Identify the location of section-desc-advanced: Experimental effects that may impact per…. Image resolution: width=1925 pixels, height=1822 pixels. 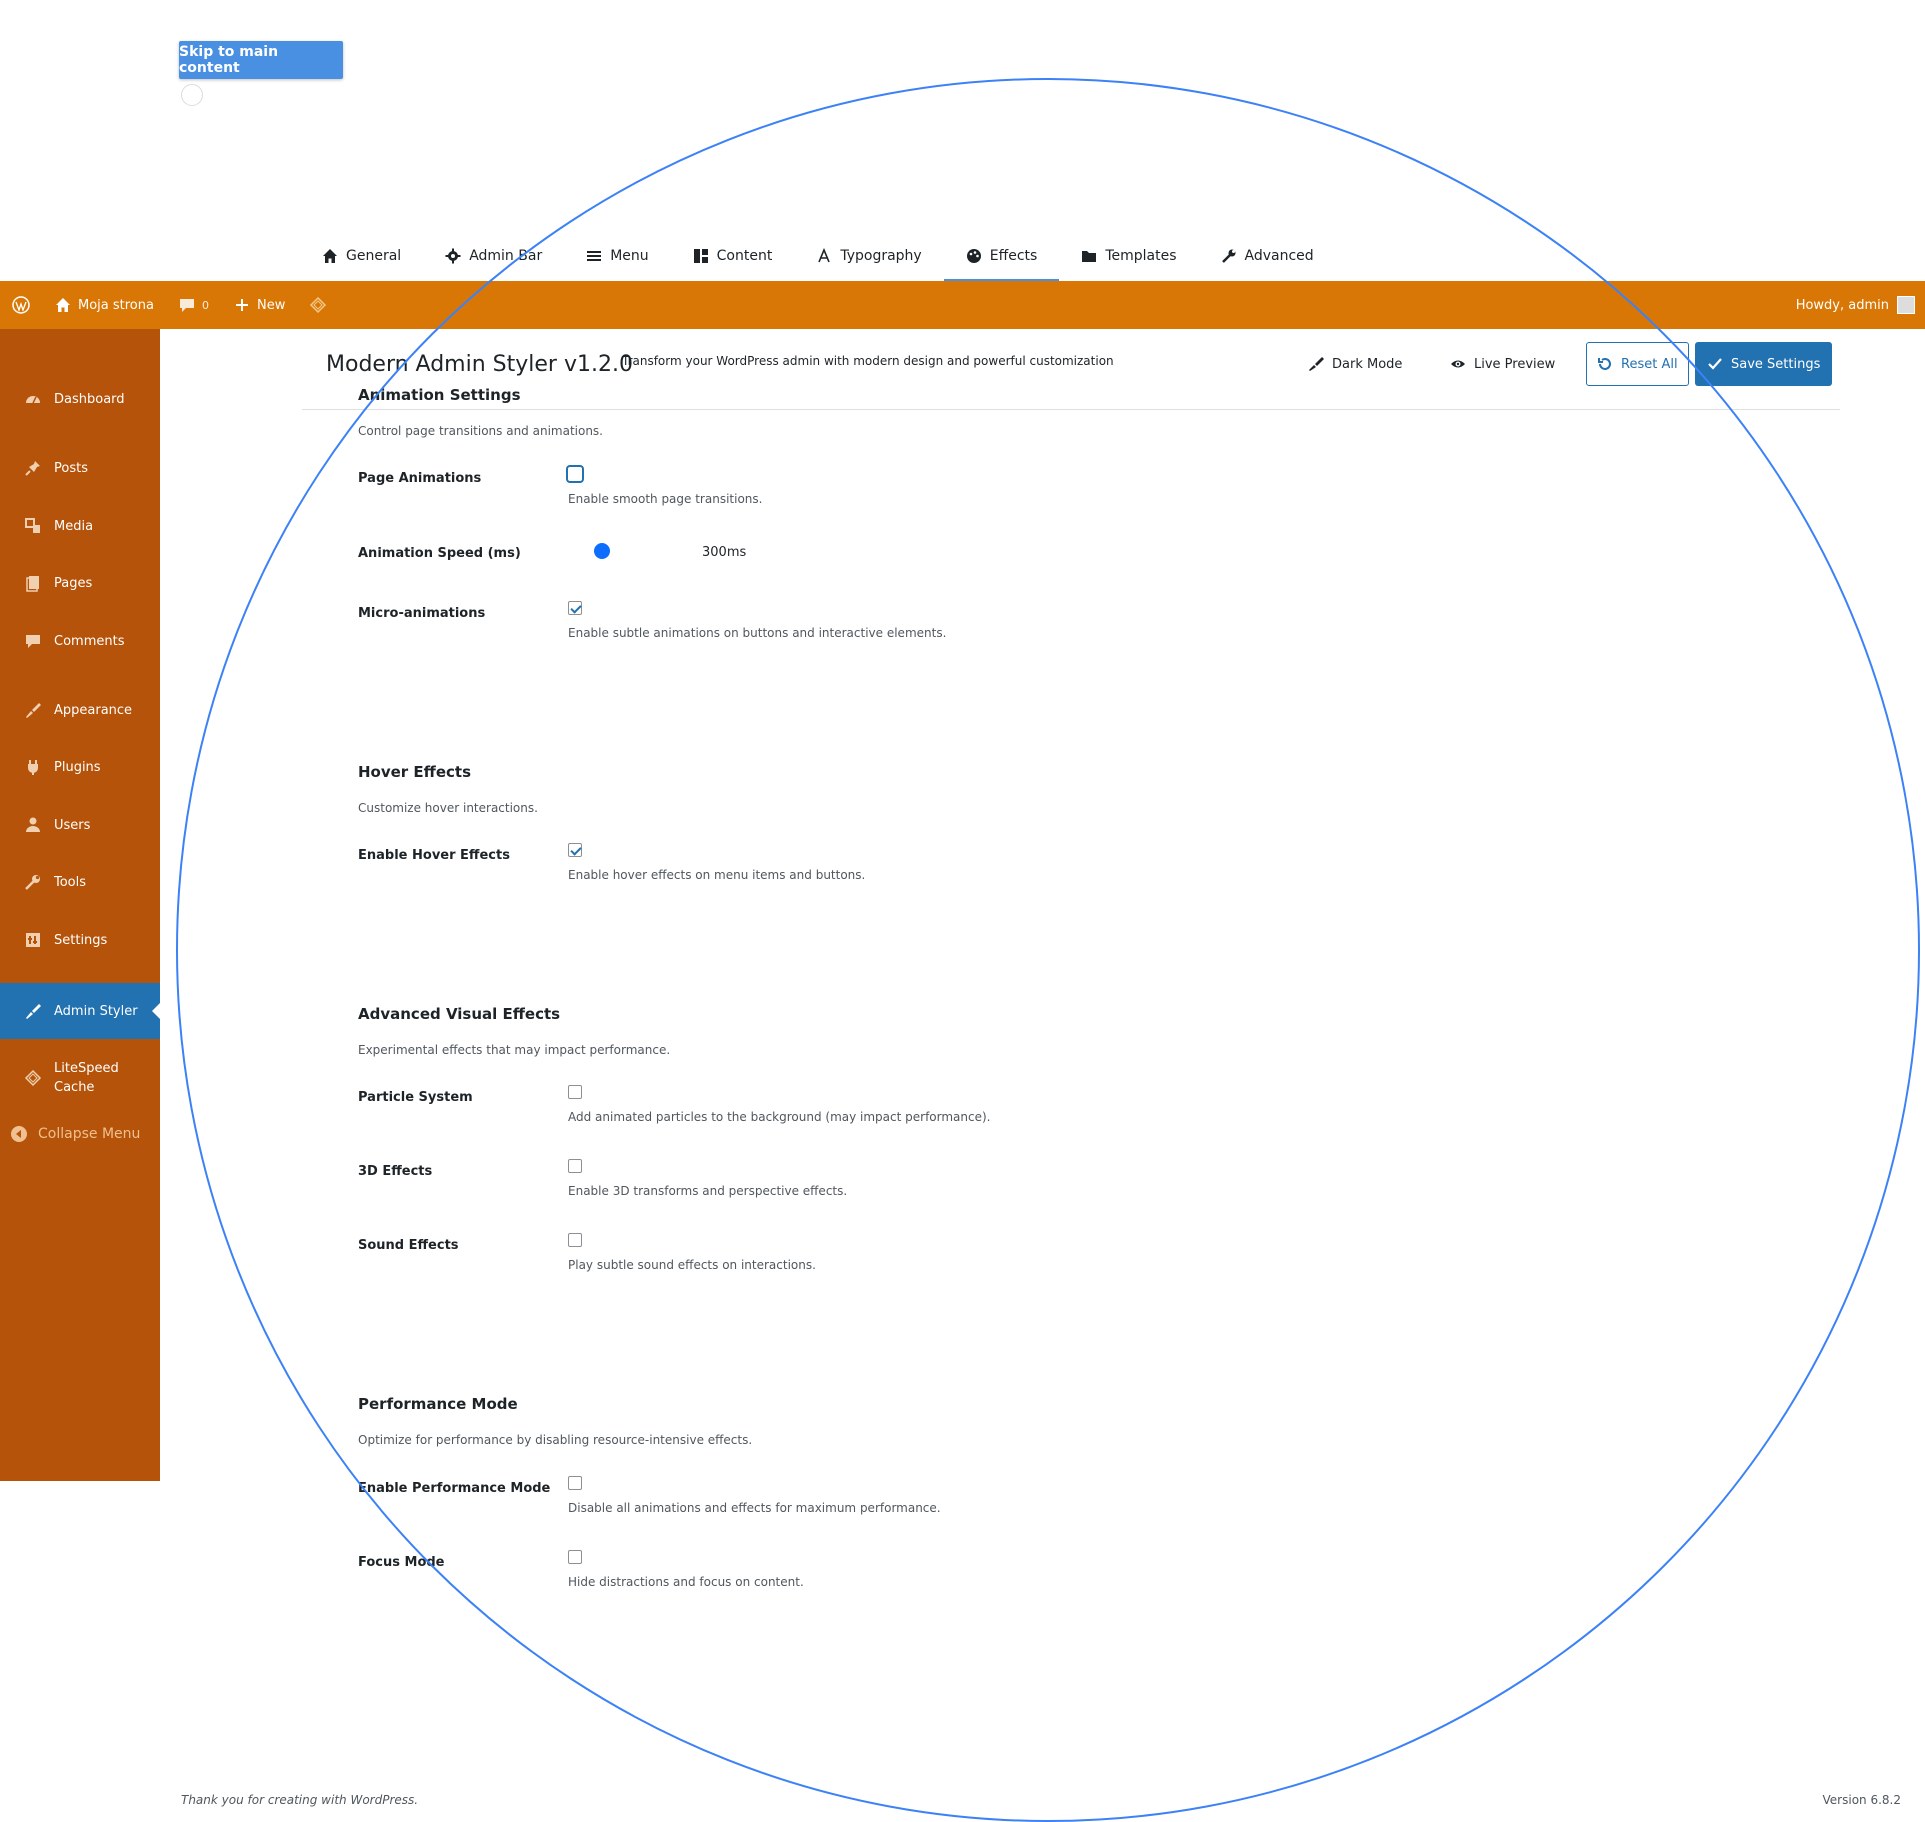
(514, 1050).